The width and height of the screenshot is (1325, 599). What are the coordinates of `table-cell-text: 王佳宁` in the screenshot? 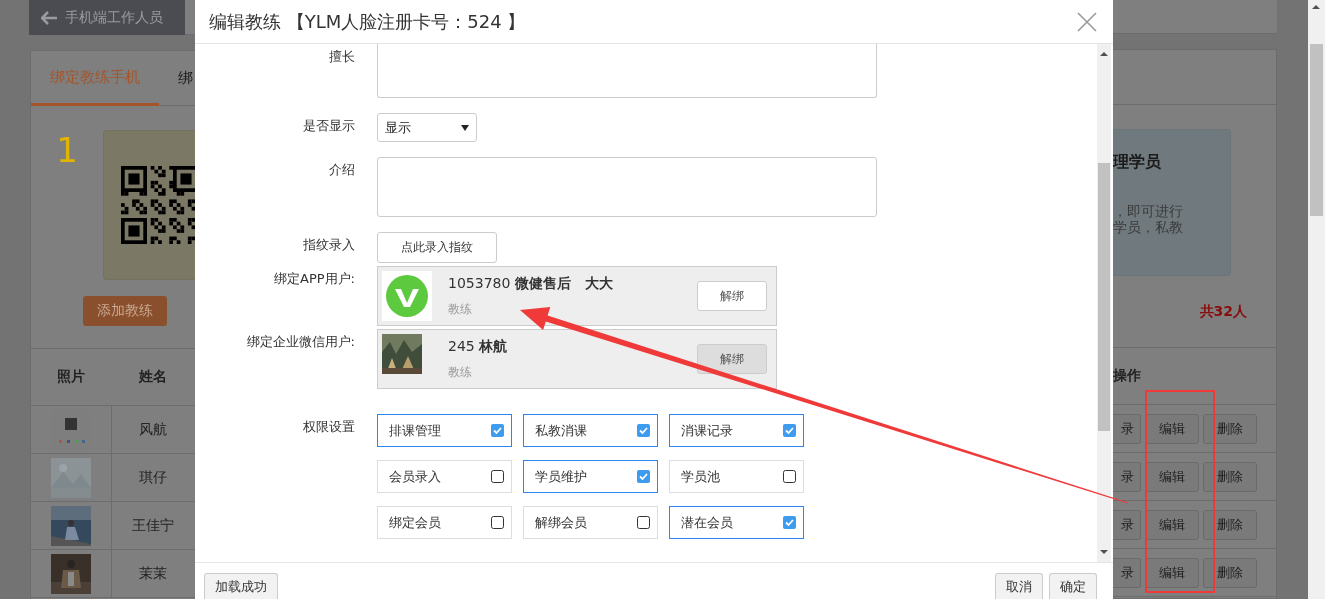 It's located at (153, 525).